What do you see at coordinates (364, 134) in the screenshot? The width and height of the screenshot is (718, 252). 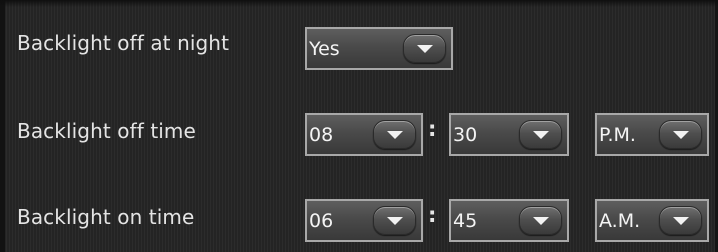 I see `backlight-off-hour-select: 08` at bounding box center [364, 134].